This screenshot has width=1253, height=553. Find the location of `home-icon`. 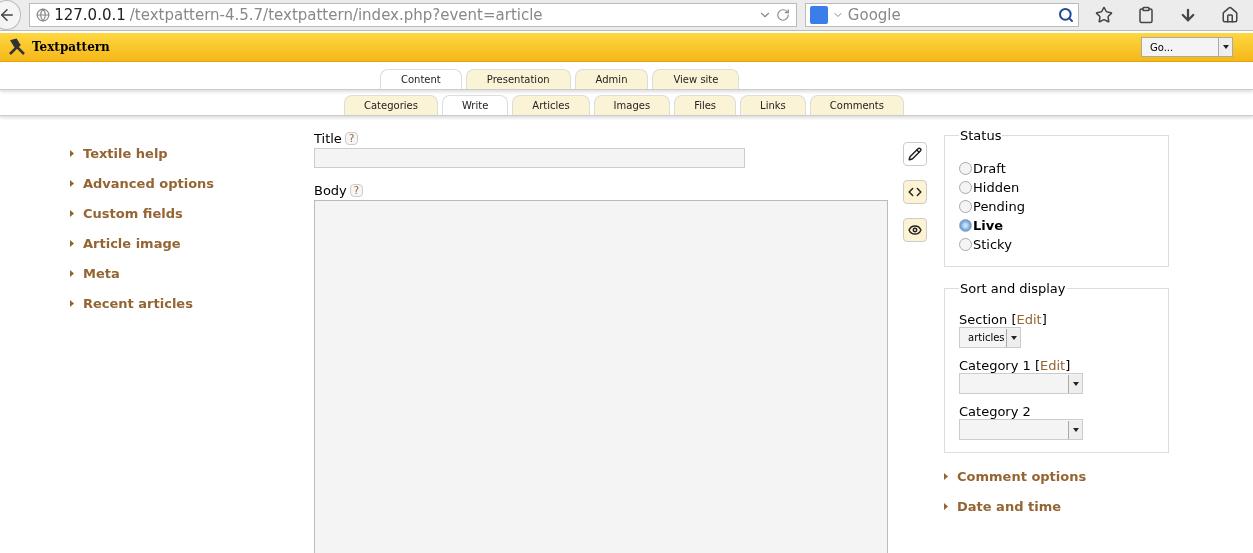

home-icon is located at coordinates (1230, 15).